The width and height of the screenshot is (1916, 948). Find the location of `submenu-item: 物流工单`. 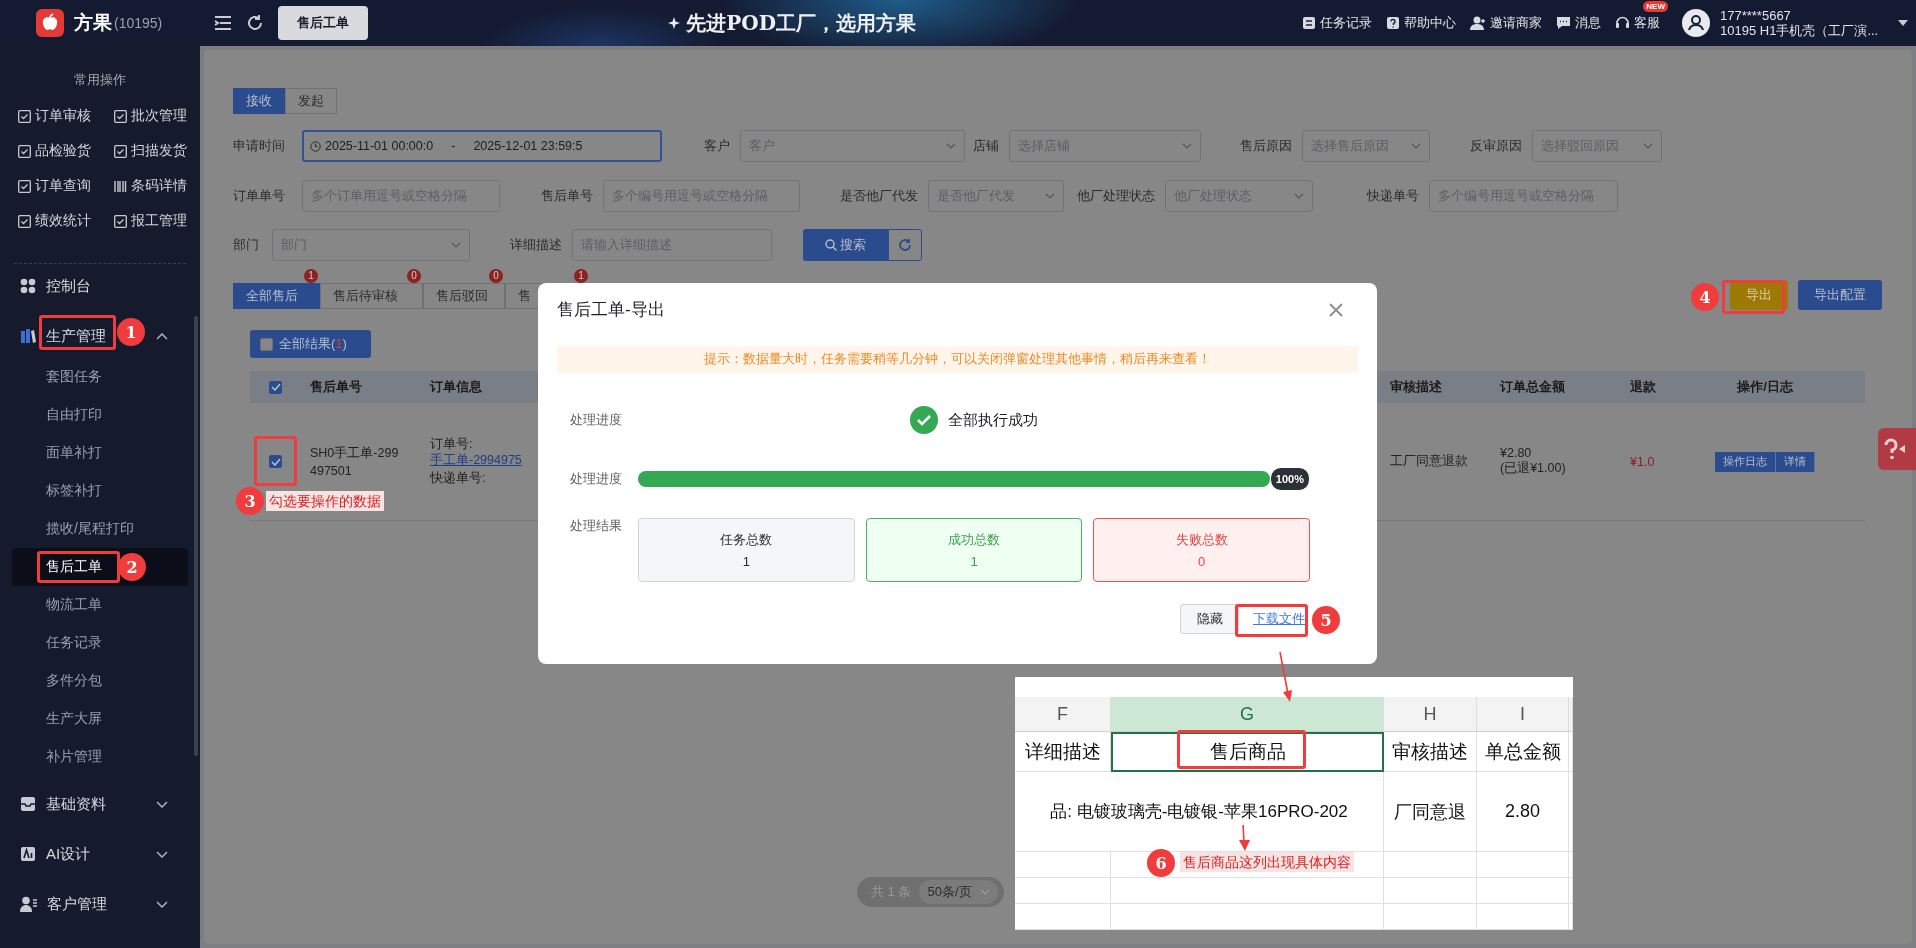

submenu-item: 物流工单 is located at coordinates (74, 605).